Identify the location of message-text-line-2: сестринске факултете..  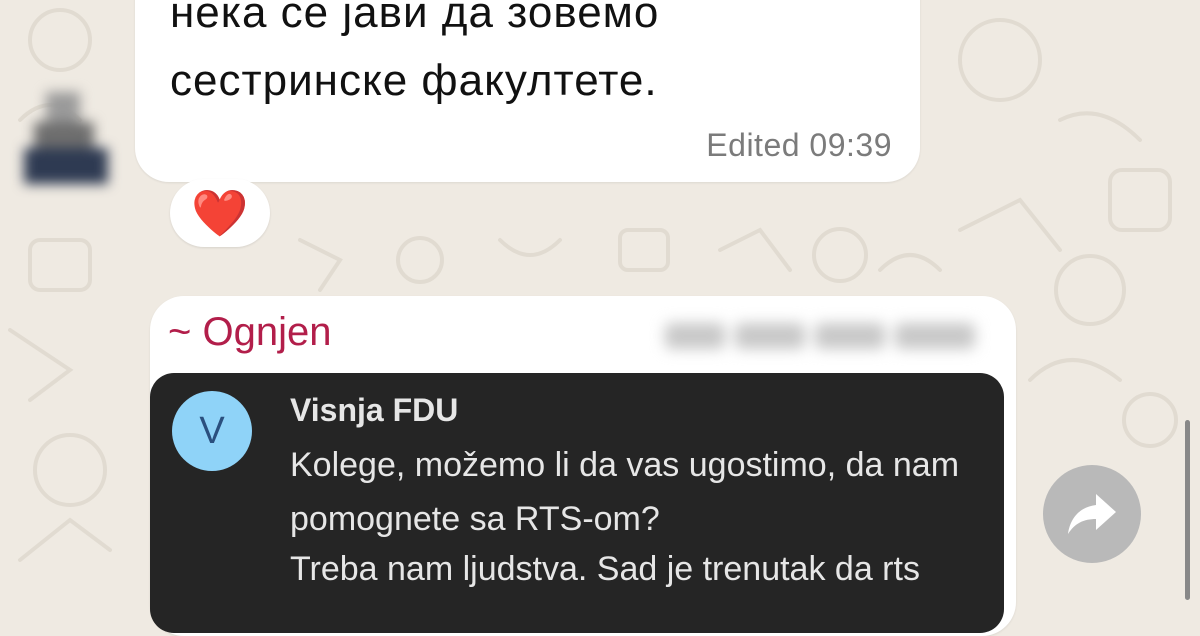
(414, 80).